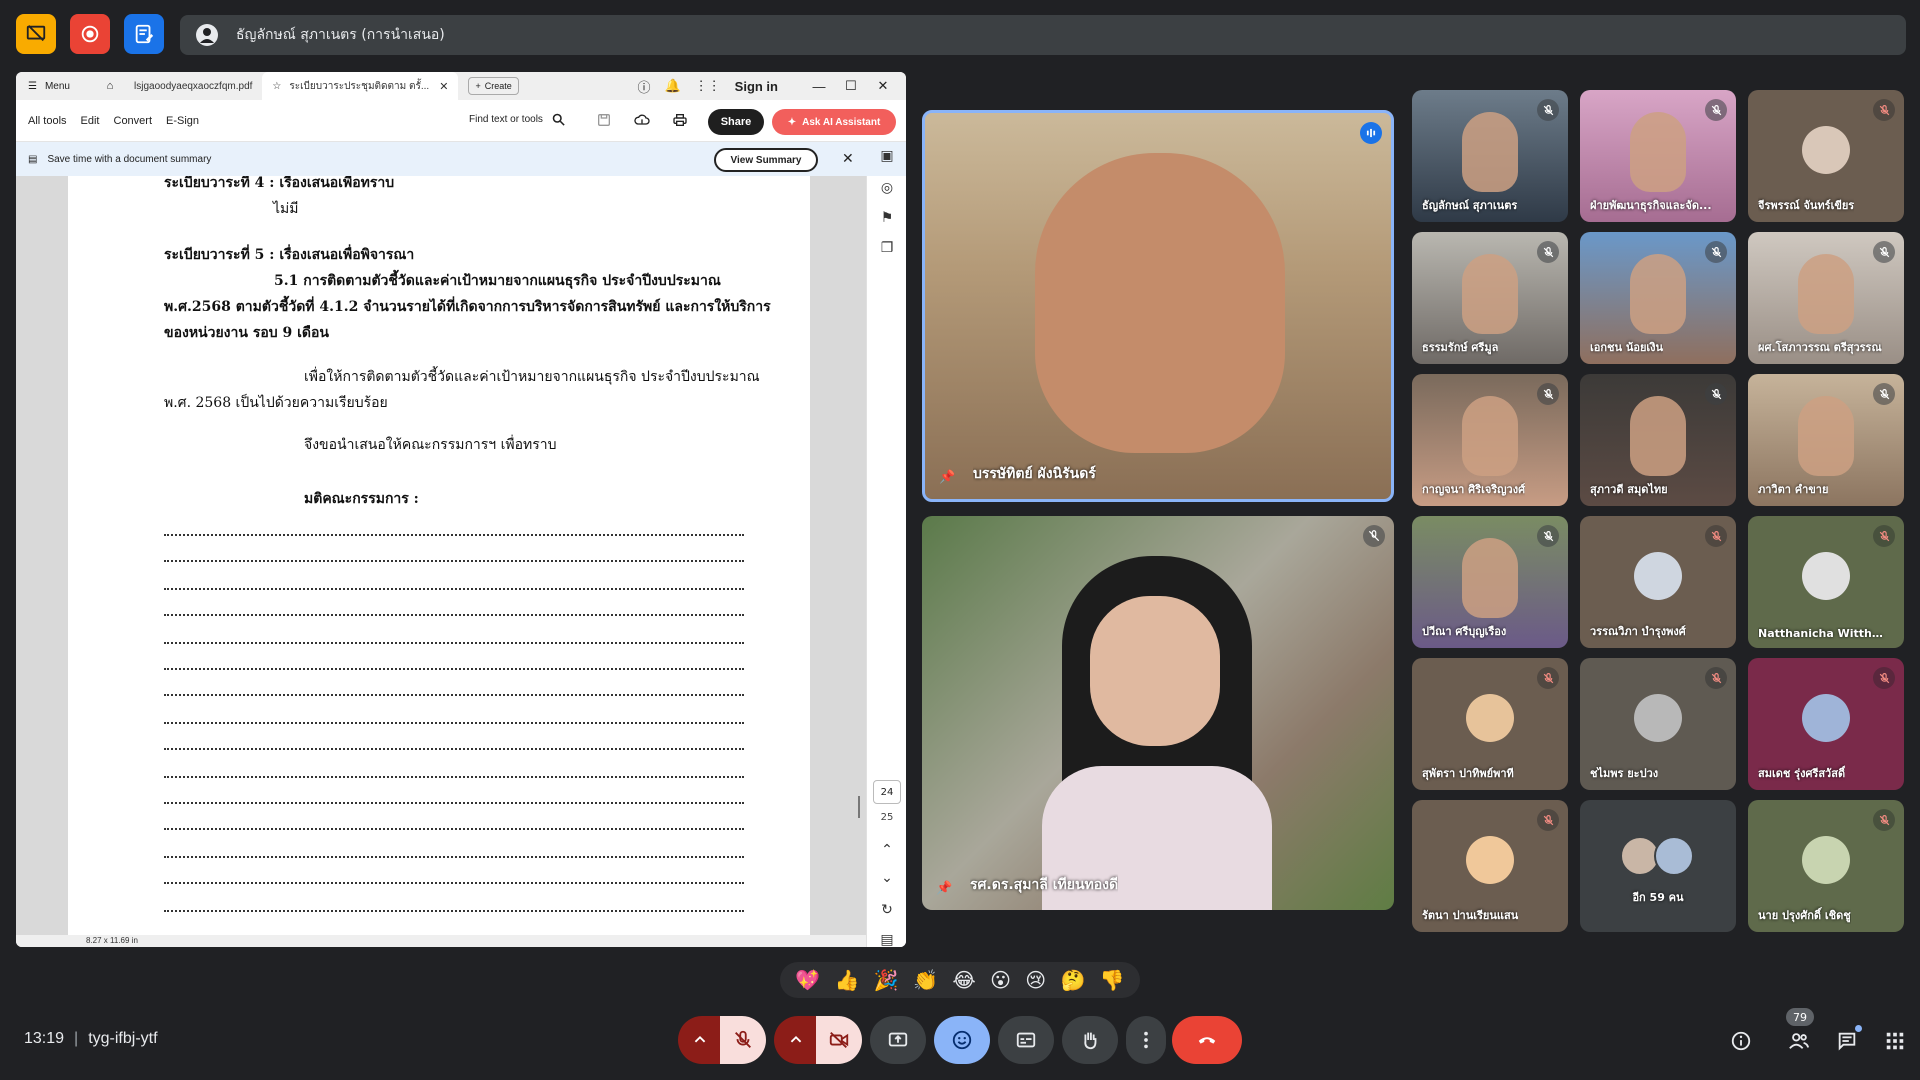 This screenshot has height=1080, width=1920. What do you see at coordinates (1895, 1041) in the screenshot?
I see `activities-icon` at bounding box center [1895, 1041].